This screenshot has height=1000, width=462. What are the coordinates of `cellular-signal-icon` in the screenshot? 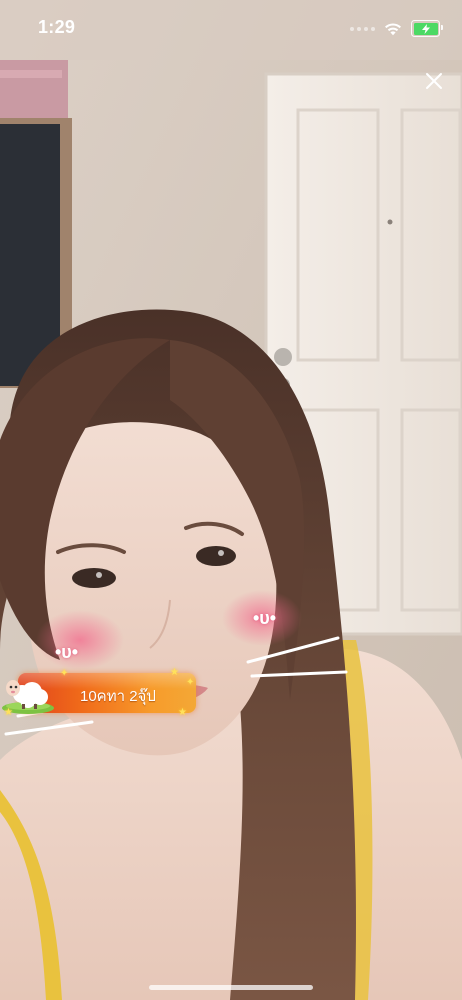 It's located at (362, 28).